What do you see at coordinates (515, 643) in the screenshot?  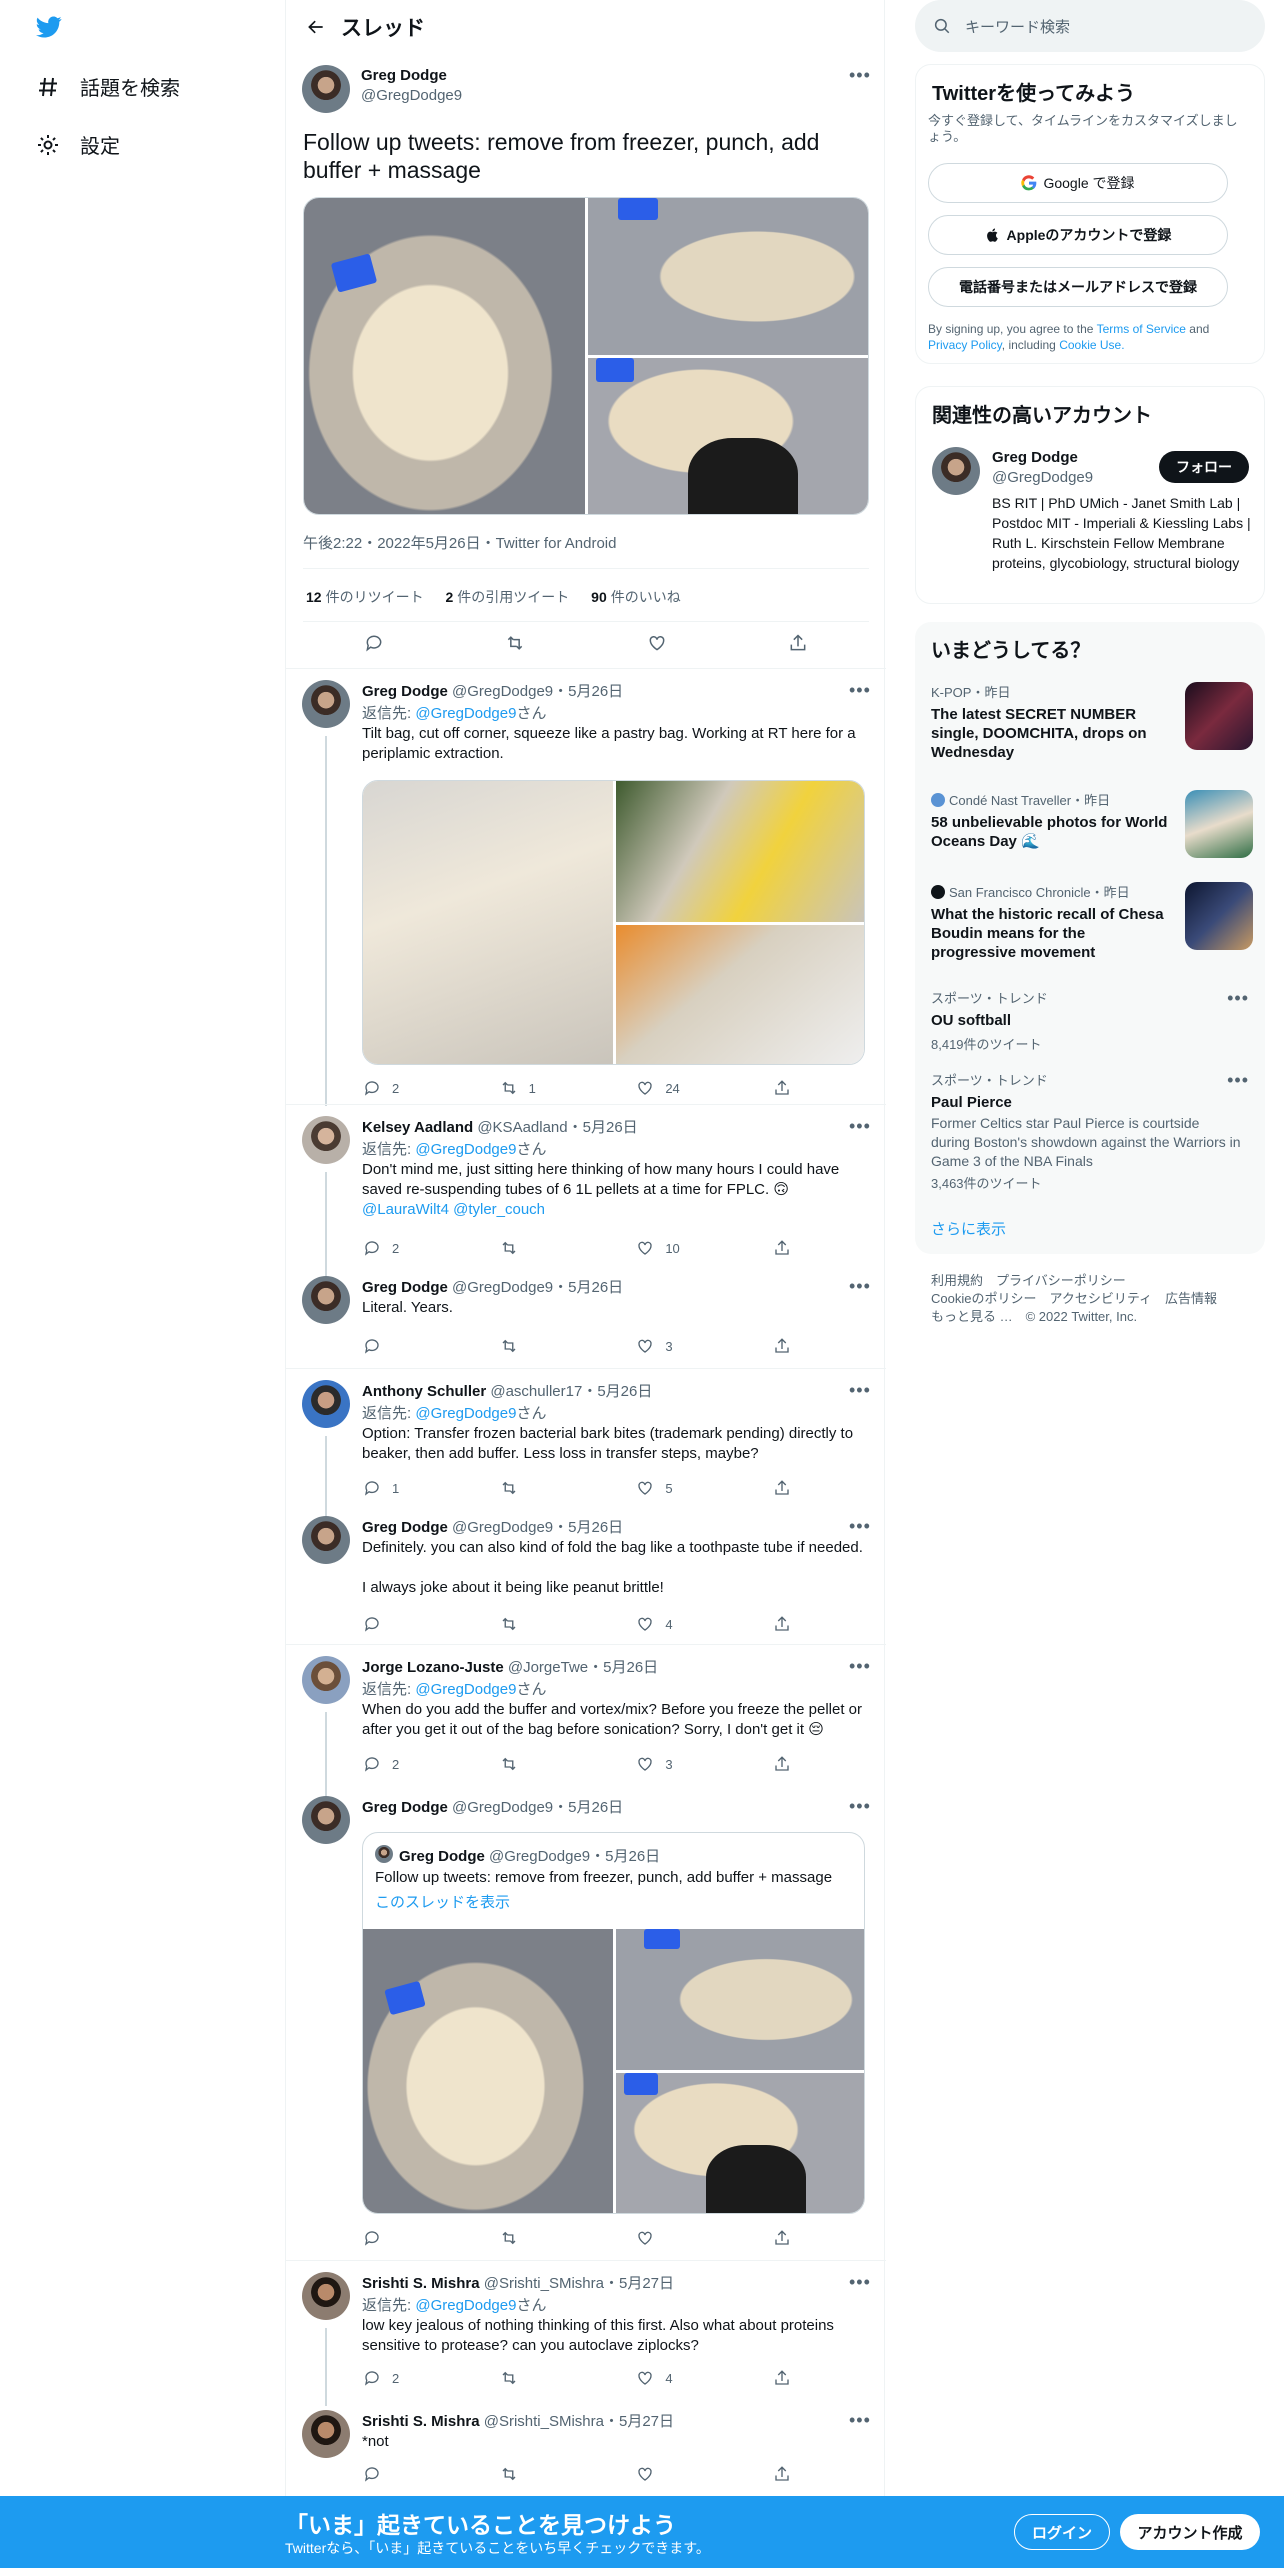 I see `retweet-icon` at bounding box center [515, 643].